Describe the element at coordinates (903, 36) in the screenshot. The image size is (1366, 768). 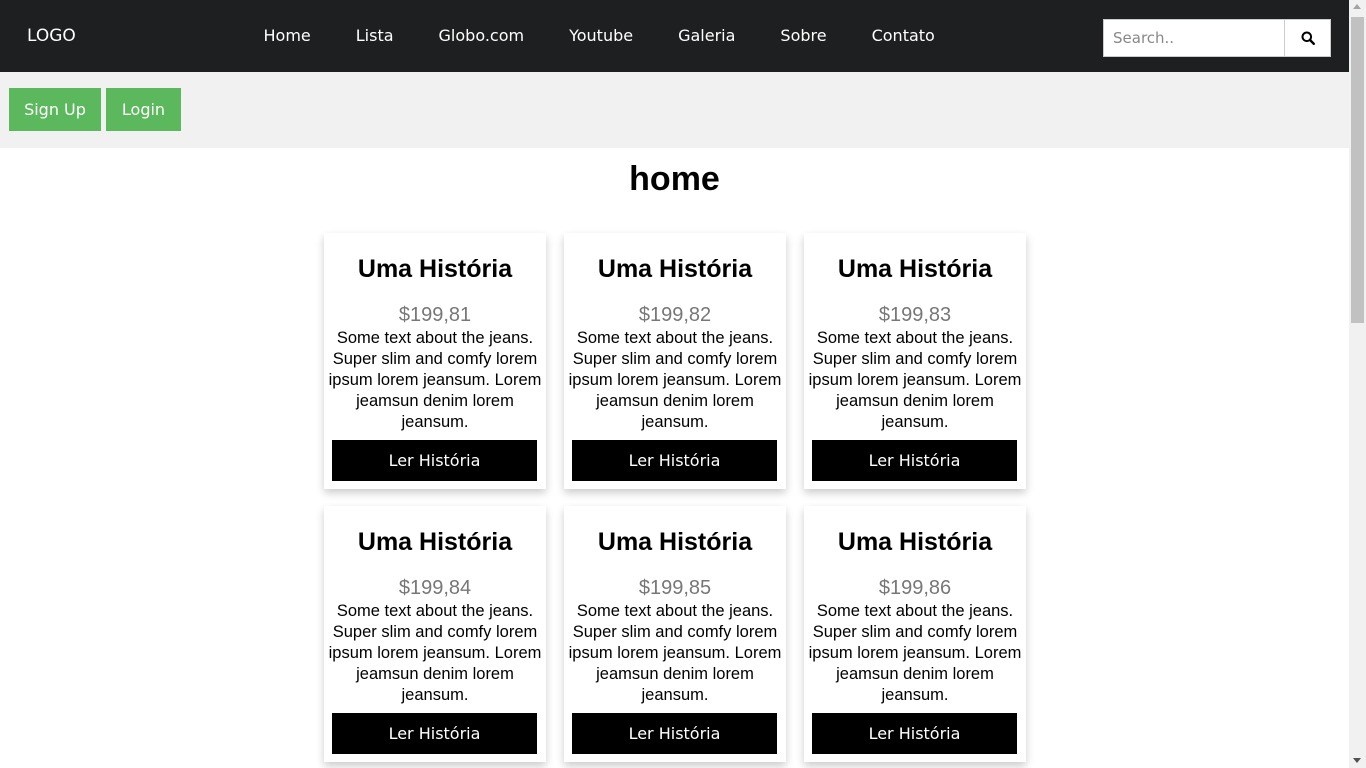
I see `nav-link-contato: Contato` at that location.